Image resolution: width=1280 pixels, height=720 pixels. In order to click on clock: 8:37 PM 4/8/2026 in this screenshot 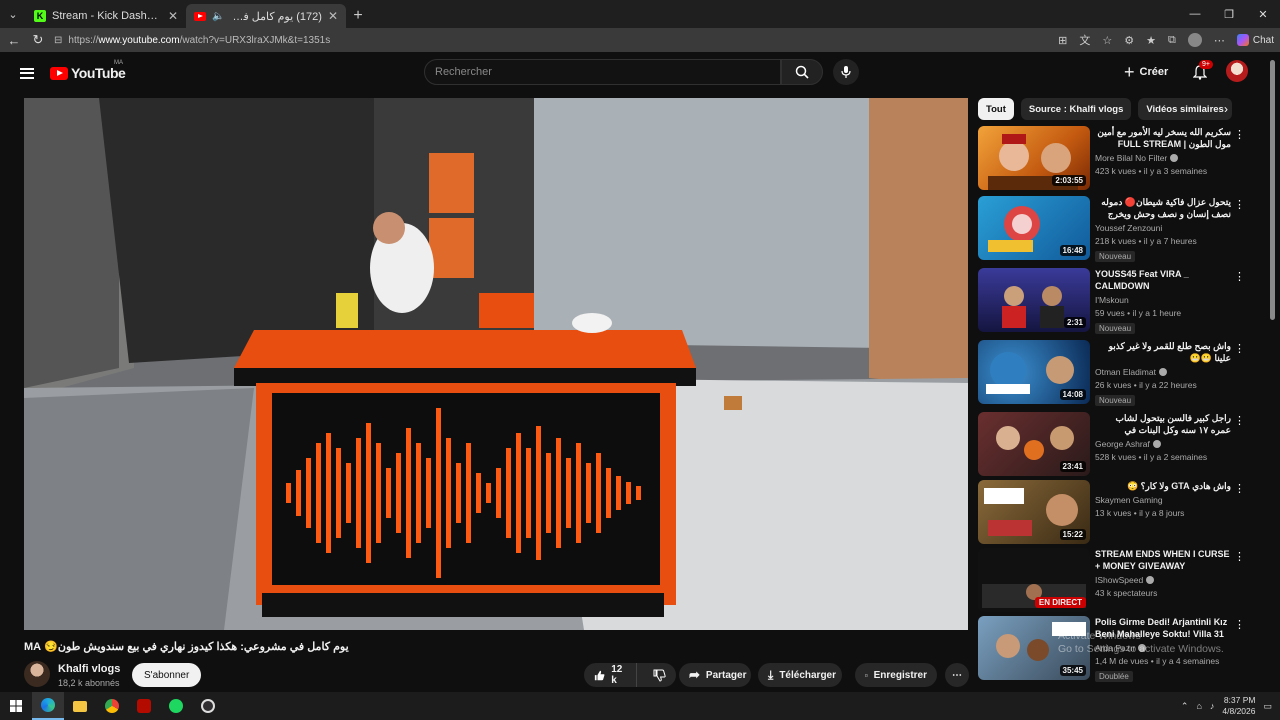, I will do `click(1238, 706)`.